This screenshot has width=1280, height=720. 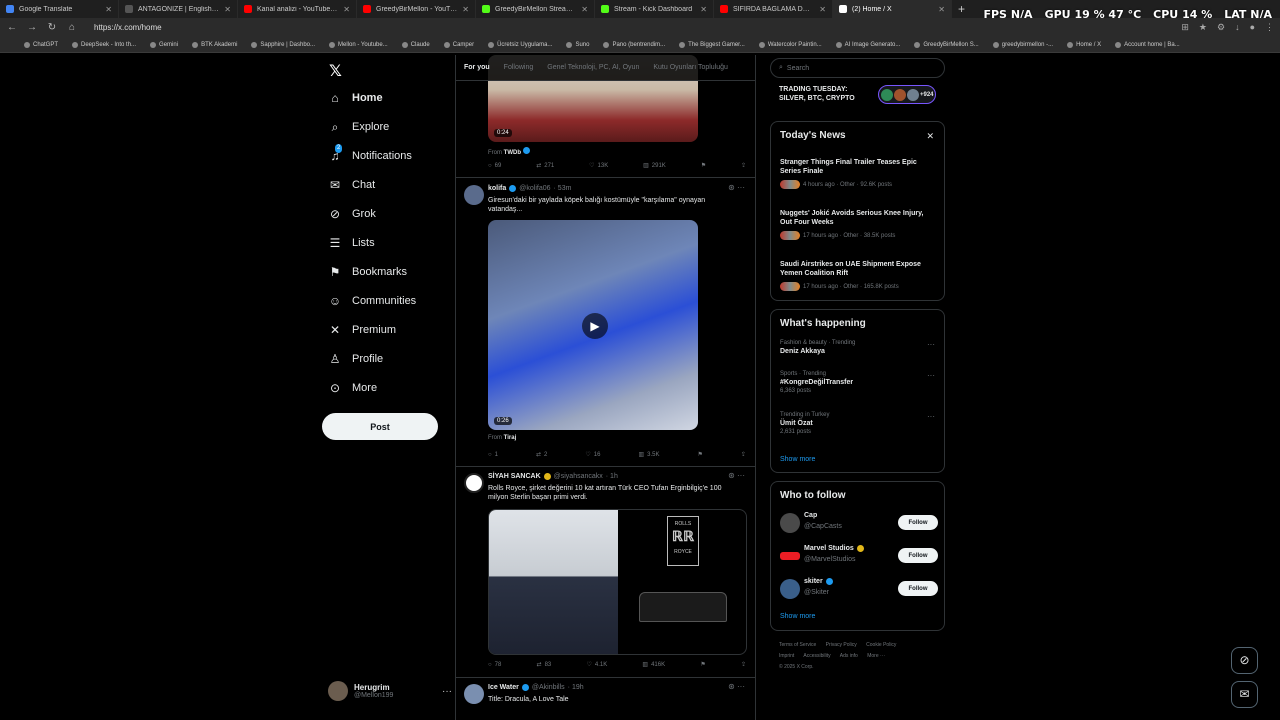 I want to click on views-button: ▥ 291K, so click(x=654, y=166).